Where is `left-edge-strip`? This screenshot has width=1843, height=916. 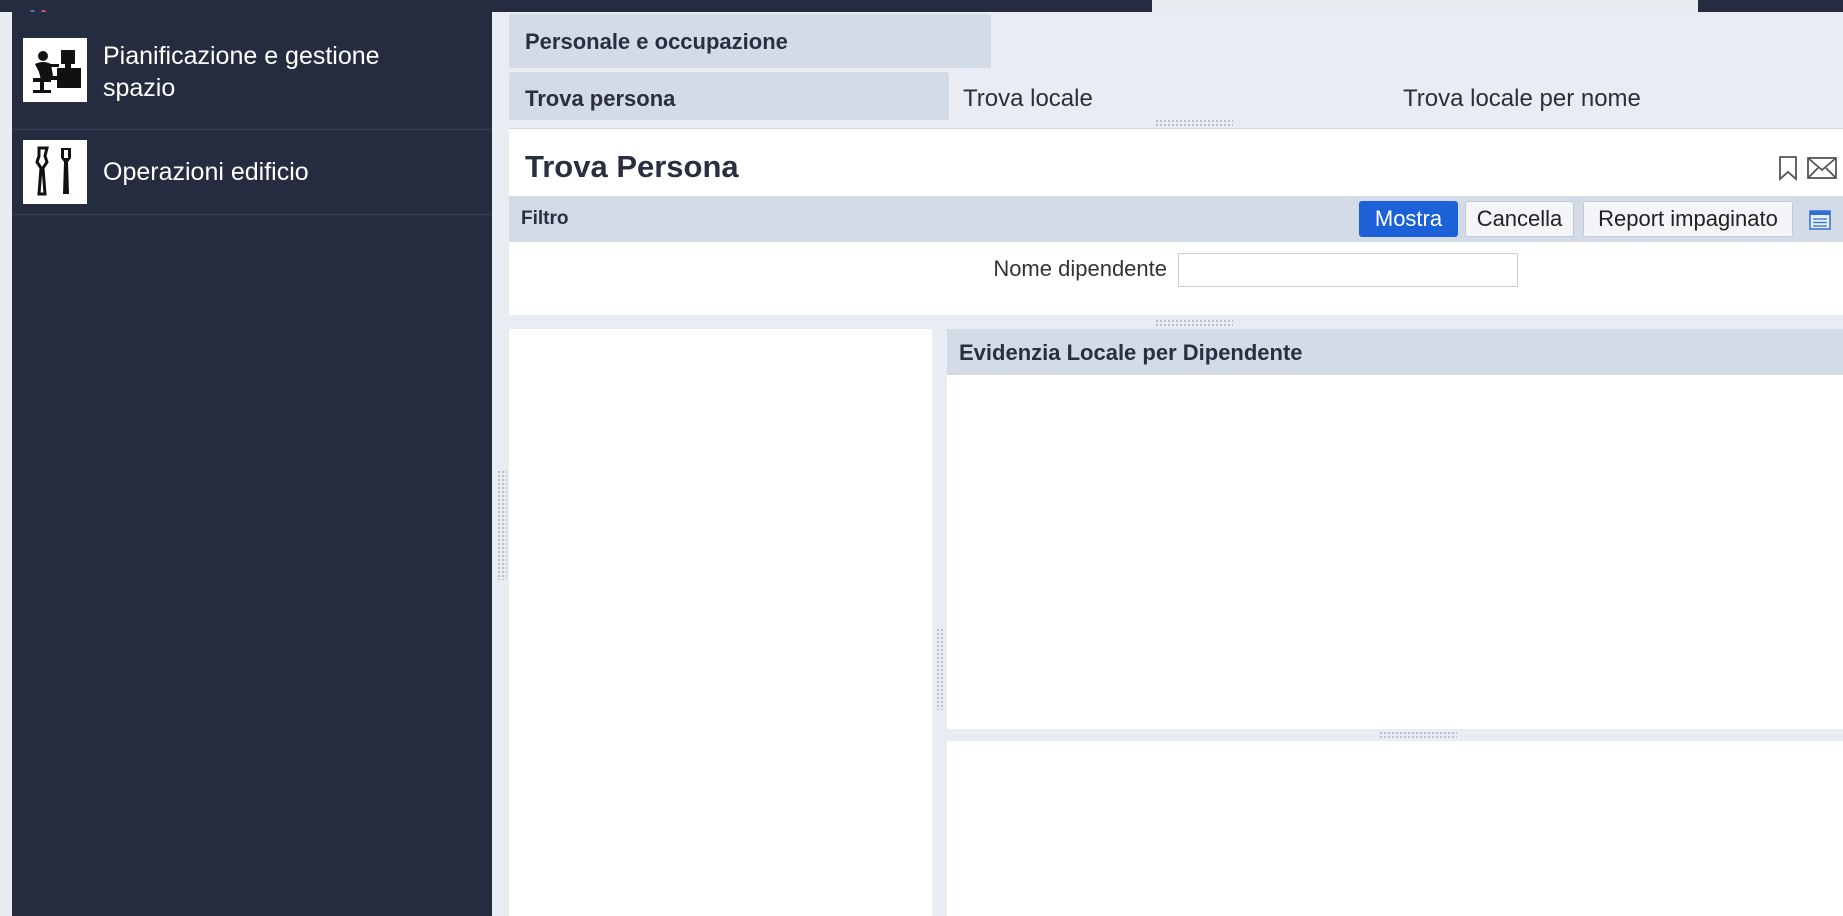 left-edge-strip is located at coordinates (6, 464).